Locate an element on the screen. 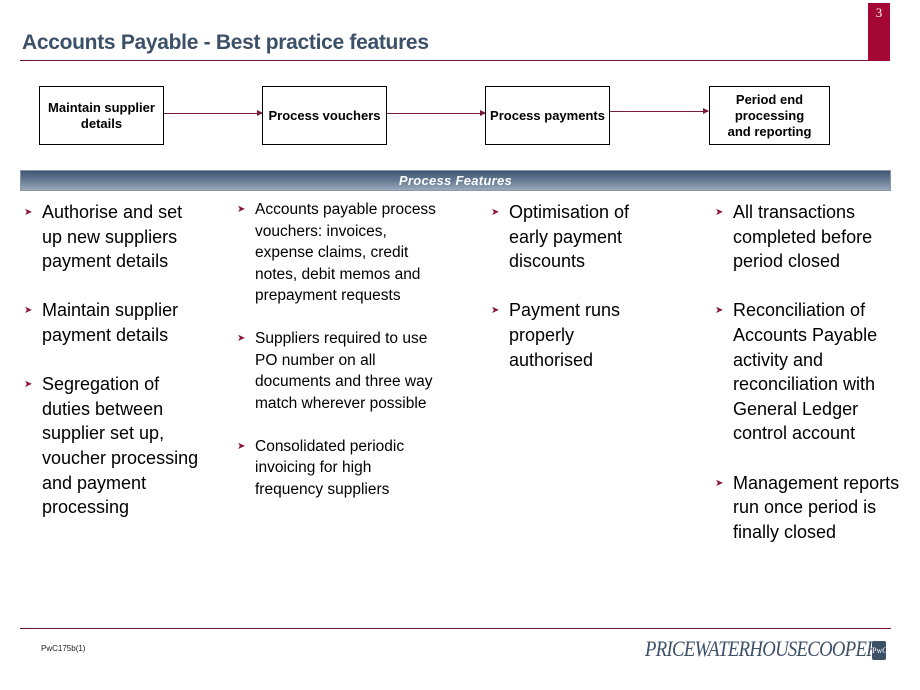 The width and height of the screenshot is (920, 690). feature-item: ➤ Maintain supplier payment details is located at coordinates (101, 322).